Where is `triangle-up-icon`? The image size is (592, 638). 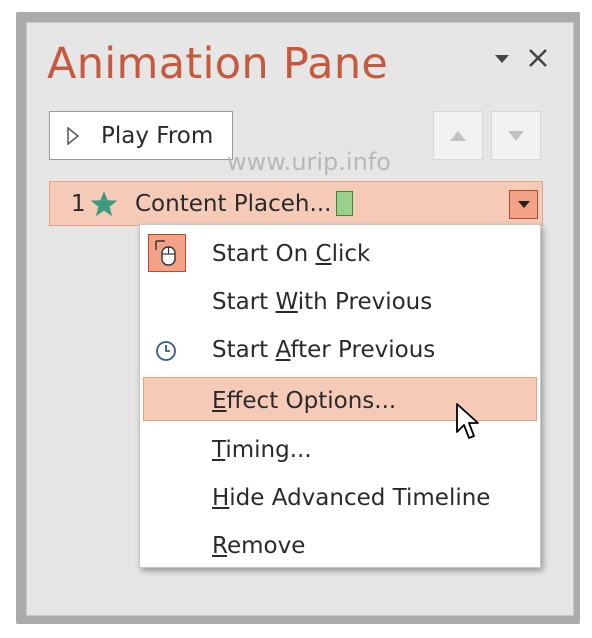 triangle-up-icon is located at coordinates (458, 135).